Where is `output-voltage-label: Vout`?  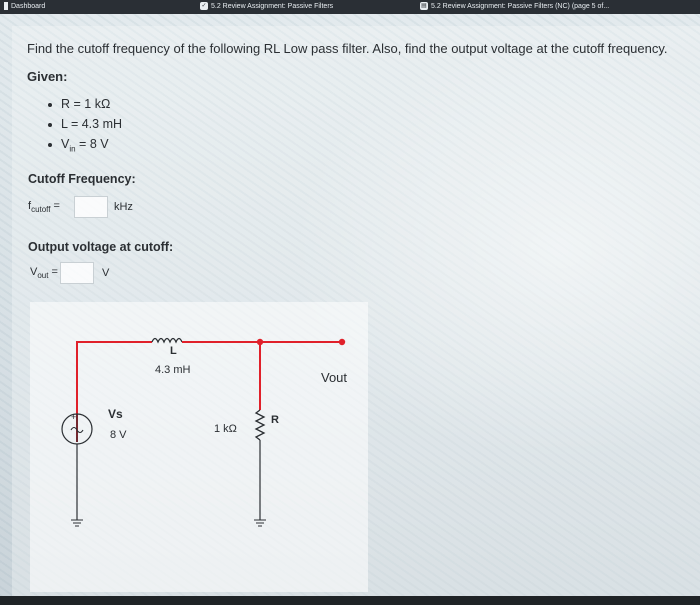
output-voltage-label: Vout is located at coordinates (334, 377).